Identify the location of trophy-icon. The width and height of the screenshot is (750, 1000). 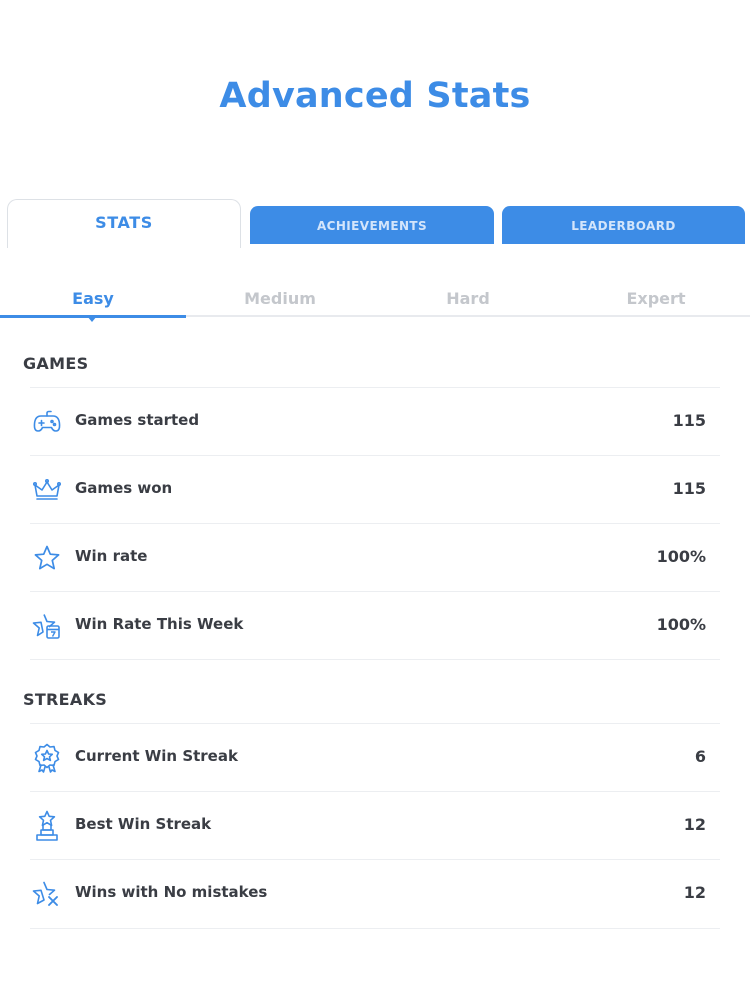
(47, 825).